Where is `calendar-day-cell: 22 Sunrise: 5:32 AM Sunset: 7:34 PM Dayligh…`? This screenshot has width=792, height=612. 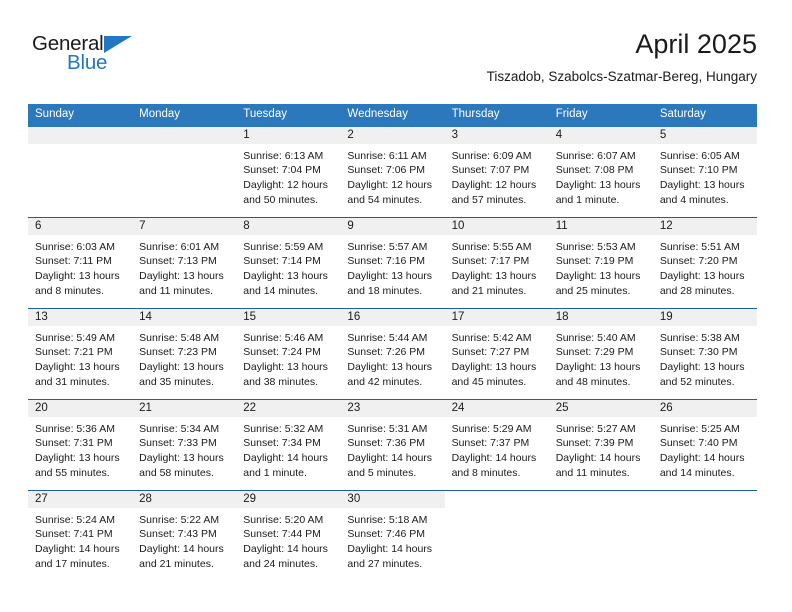
calendar-day-cell: 22 Sunrise: 5:32 AM Sunset: 7:34 PM Dayligh… is located at coordinates (288, 444).